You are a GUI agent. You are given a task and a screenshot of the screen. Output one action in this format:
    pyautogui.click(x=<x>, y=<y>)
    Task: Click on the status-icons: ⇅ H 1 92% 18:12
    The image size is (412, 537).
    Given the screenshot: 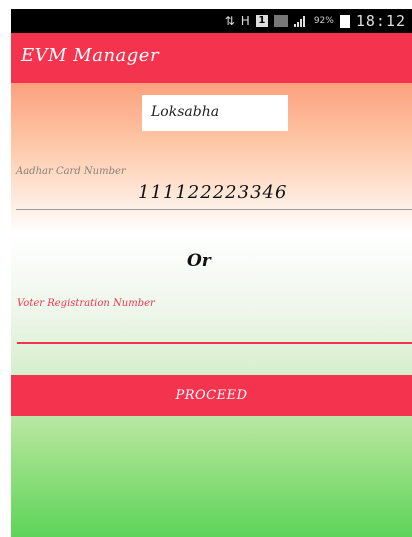 What is the action you would take?
    pyautogui.click(x=315, y=21)
    